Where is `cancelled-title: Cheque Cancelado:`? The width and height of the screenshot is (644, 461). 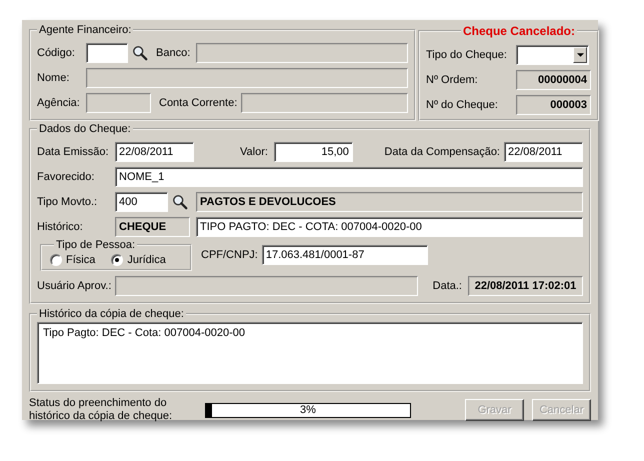 cancelled-title: Cheque Cancelado: is located at coordinates (519, 31).